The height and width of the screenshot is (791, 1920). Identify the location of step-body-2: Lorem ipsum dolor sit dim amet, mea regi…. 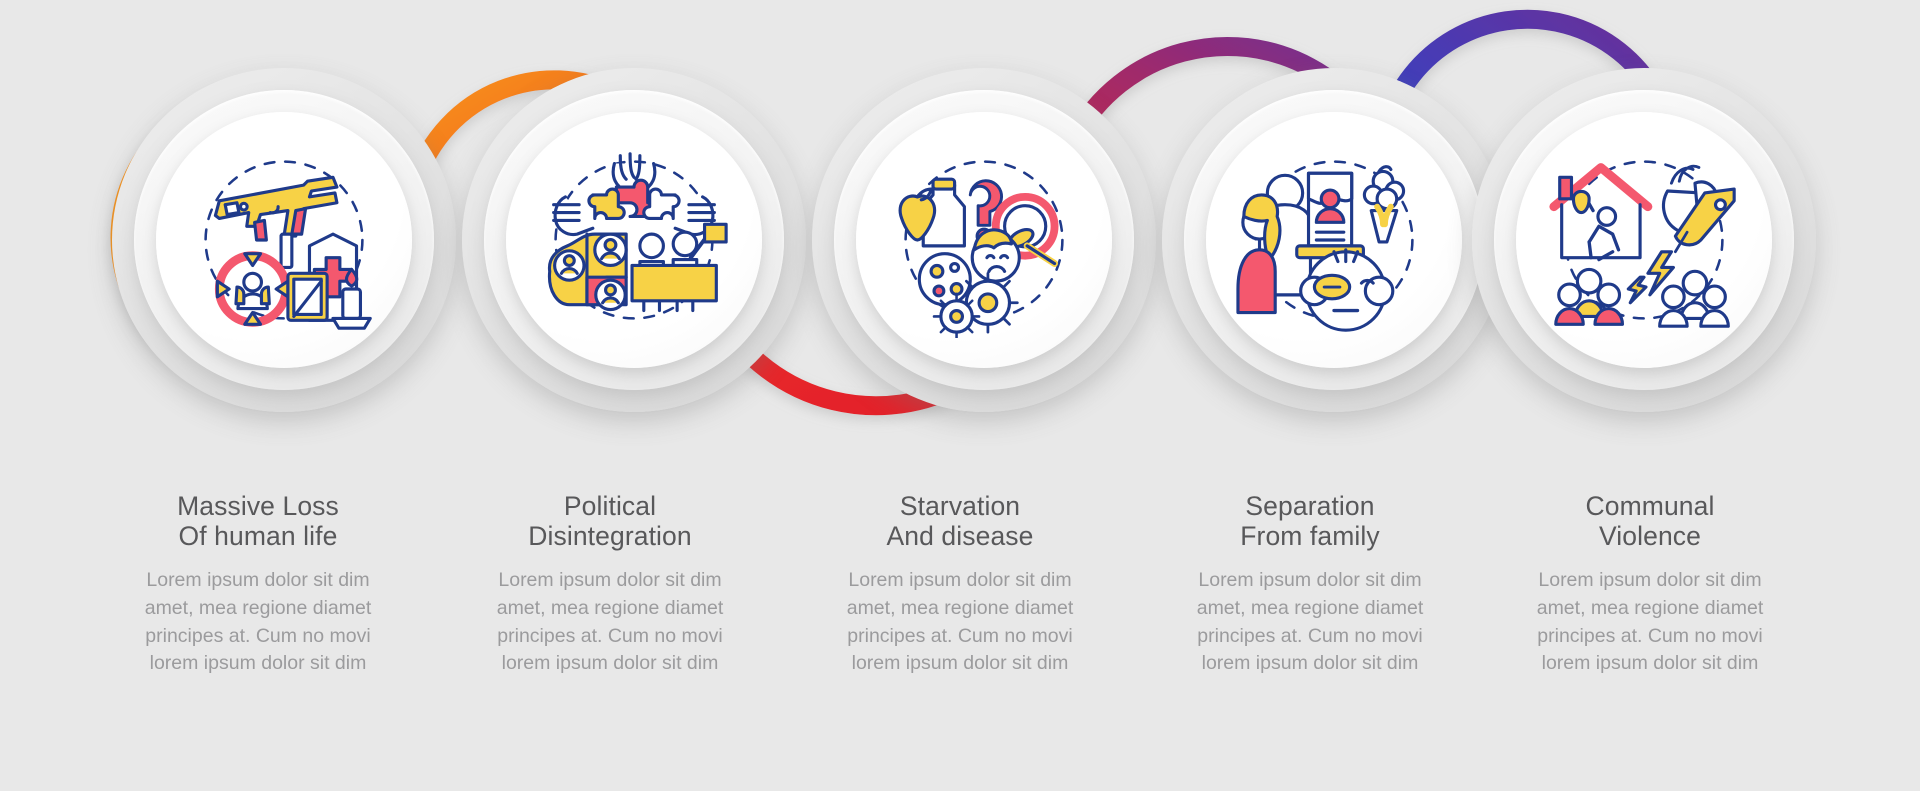
(610, 622).